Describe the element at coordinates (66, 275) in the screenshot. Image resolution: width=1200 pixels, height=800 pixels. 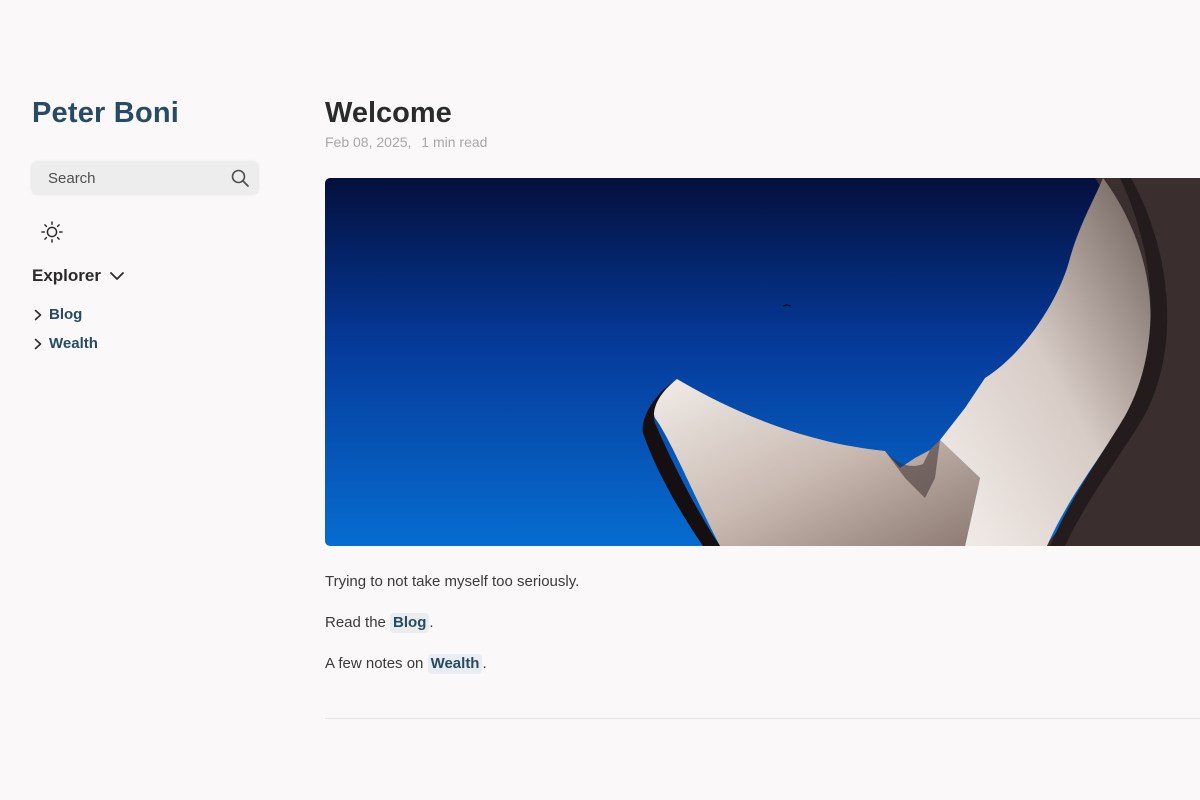
I see `explorer-title: Explorer` at that location.